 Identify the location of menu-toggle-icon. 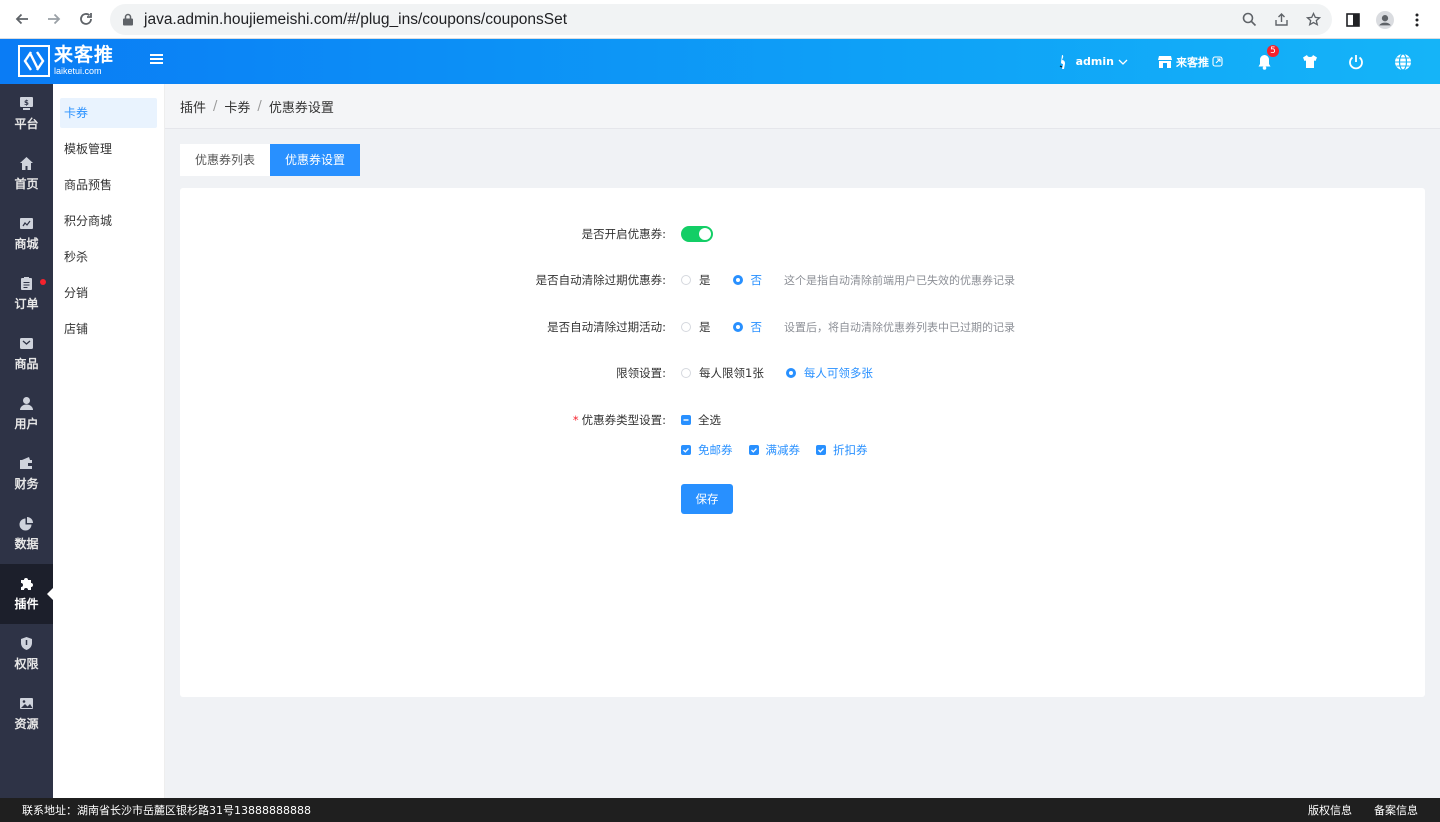
(156, 59).